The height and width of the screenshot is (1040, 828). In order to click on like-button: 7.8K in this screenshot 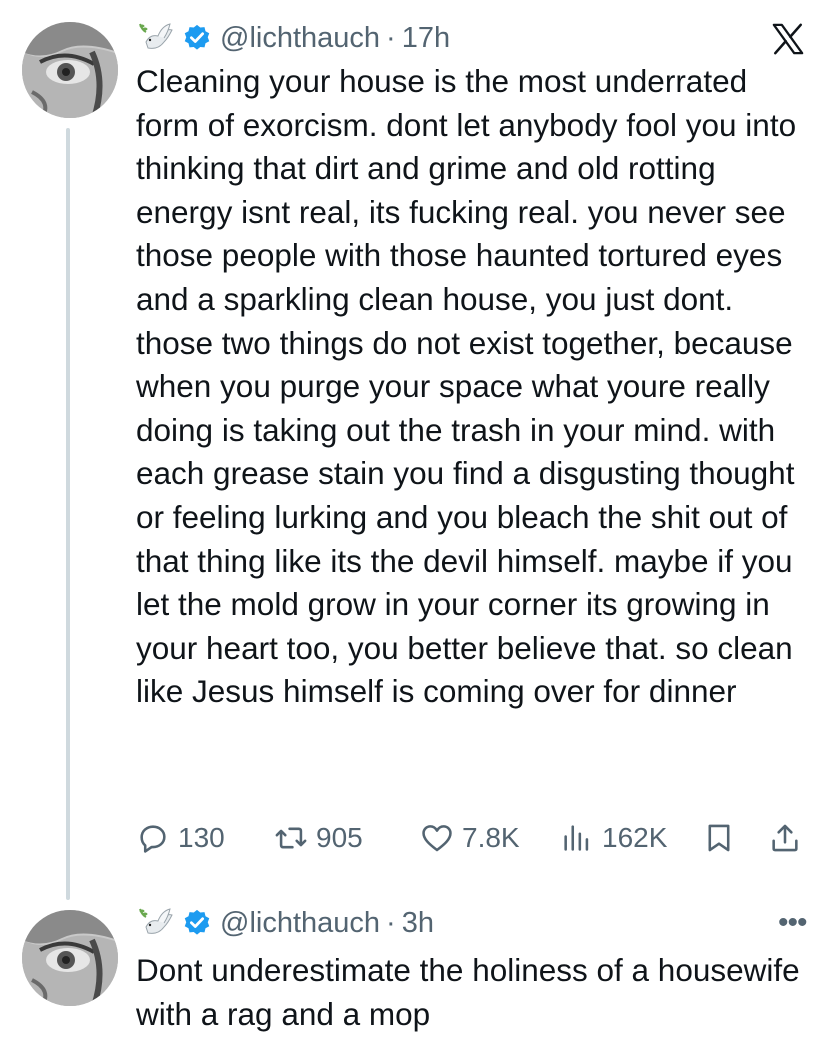, I will do `click(470, 838)`.